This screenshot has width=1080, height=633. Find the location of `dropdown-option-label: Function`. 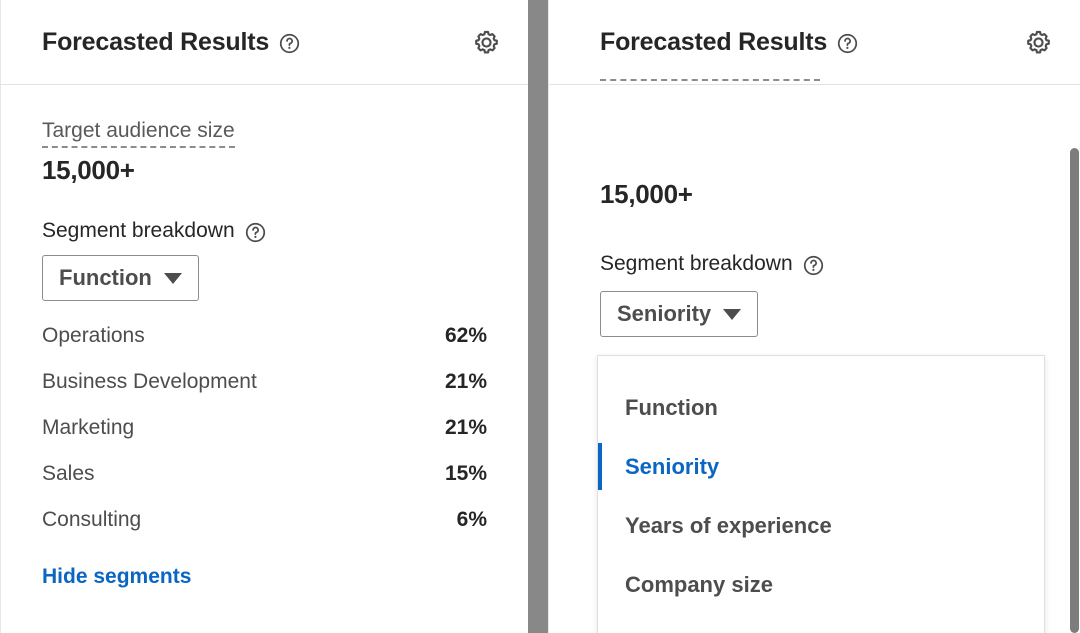

dropdown-option-label: Function is located at coordinates (671, 407).